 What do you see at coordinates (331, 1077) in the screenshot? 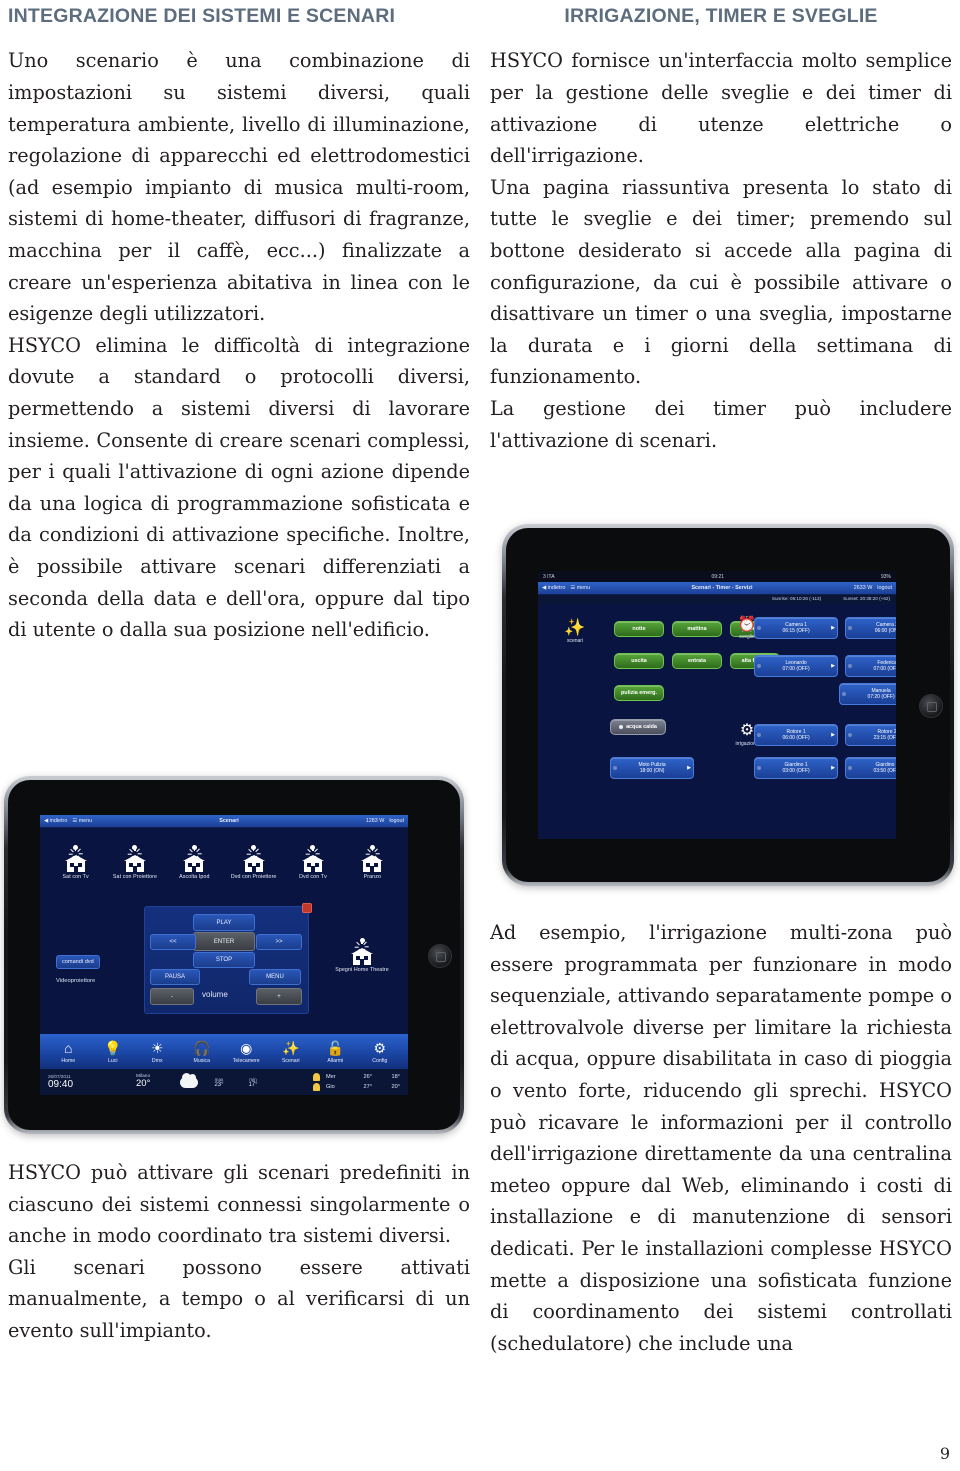
I see `forecast-day: Mer` at bounding box center [331, 1077].